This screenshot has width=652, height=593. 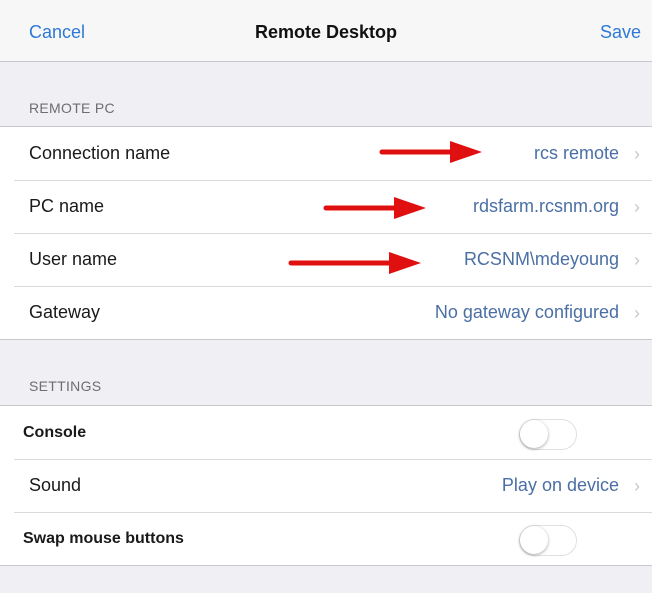 What do you see at coordinates (55, 432) in the screenshot?
I see `console-label: Console` at bounding box center [55, 432].